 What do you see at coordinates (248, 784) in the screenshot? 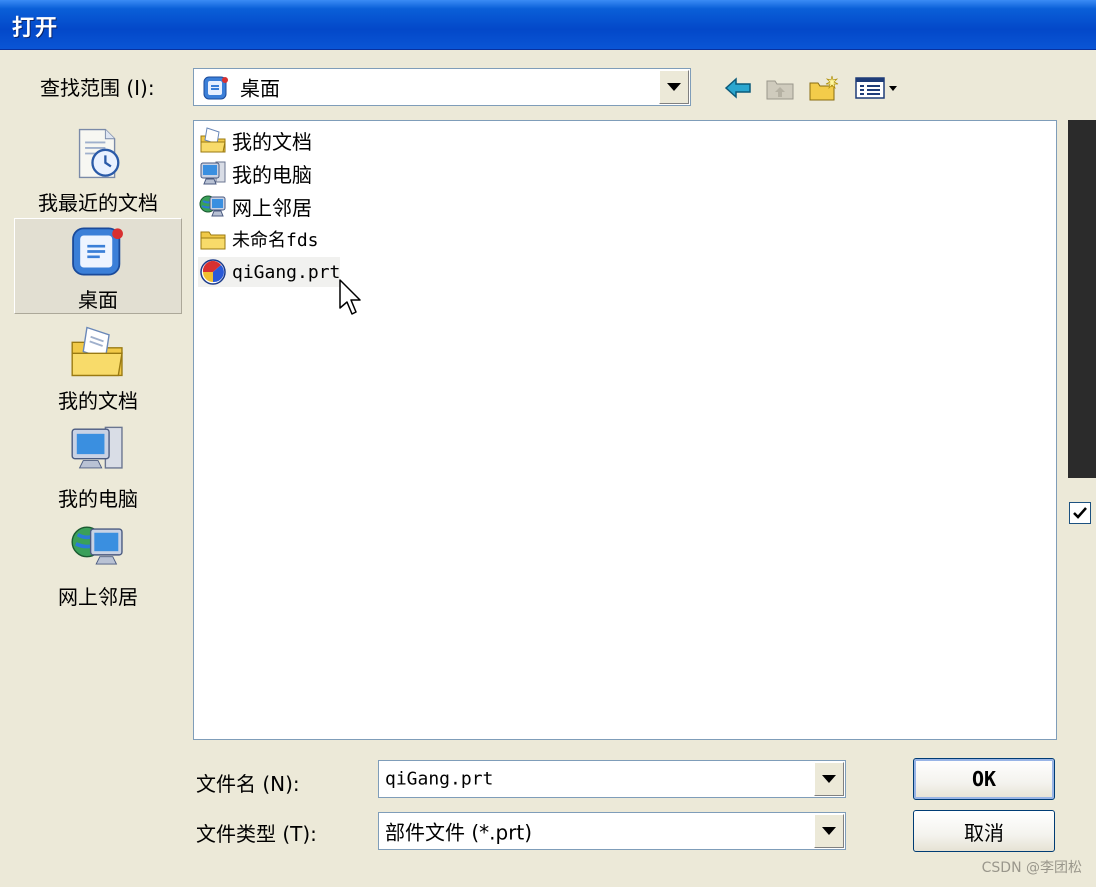
I see `filename-label: 文件名 (N):` at bounding box center [248, 784].